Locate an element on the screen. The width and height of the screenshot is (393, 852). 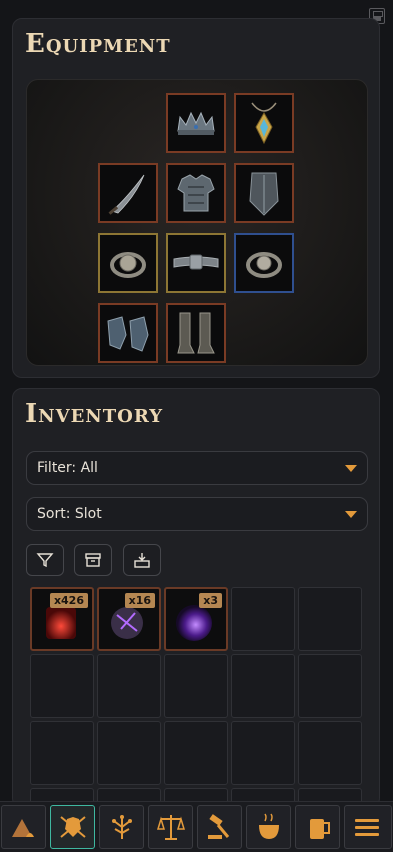
tavern-icon is located at coordinates (320, 829).